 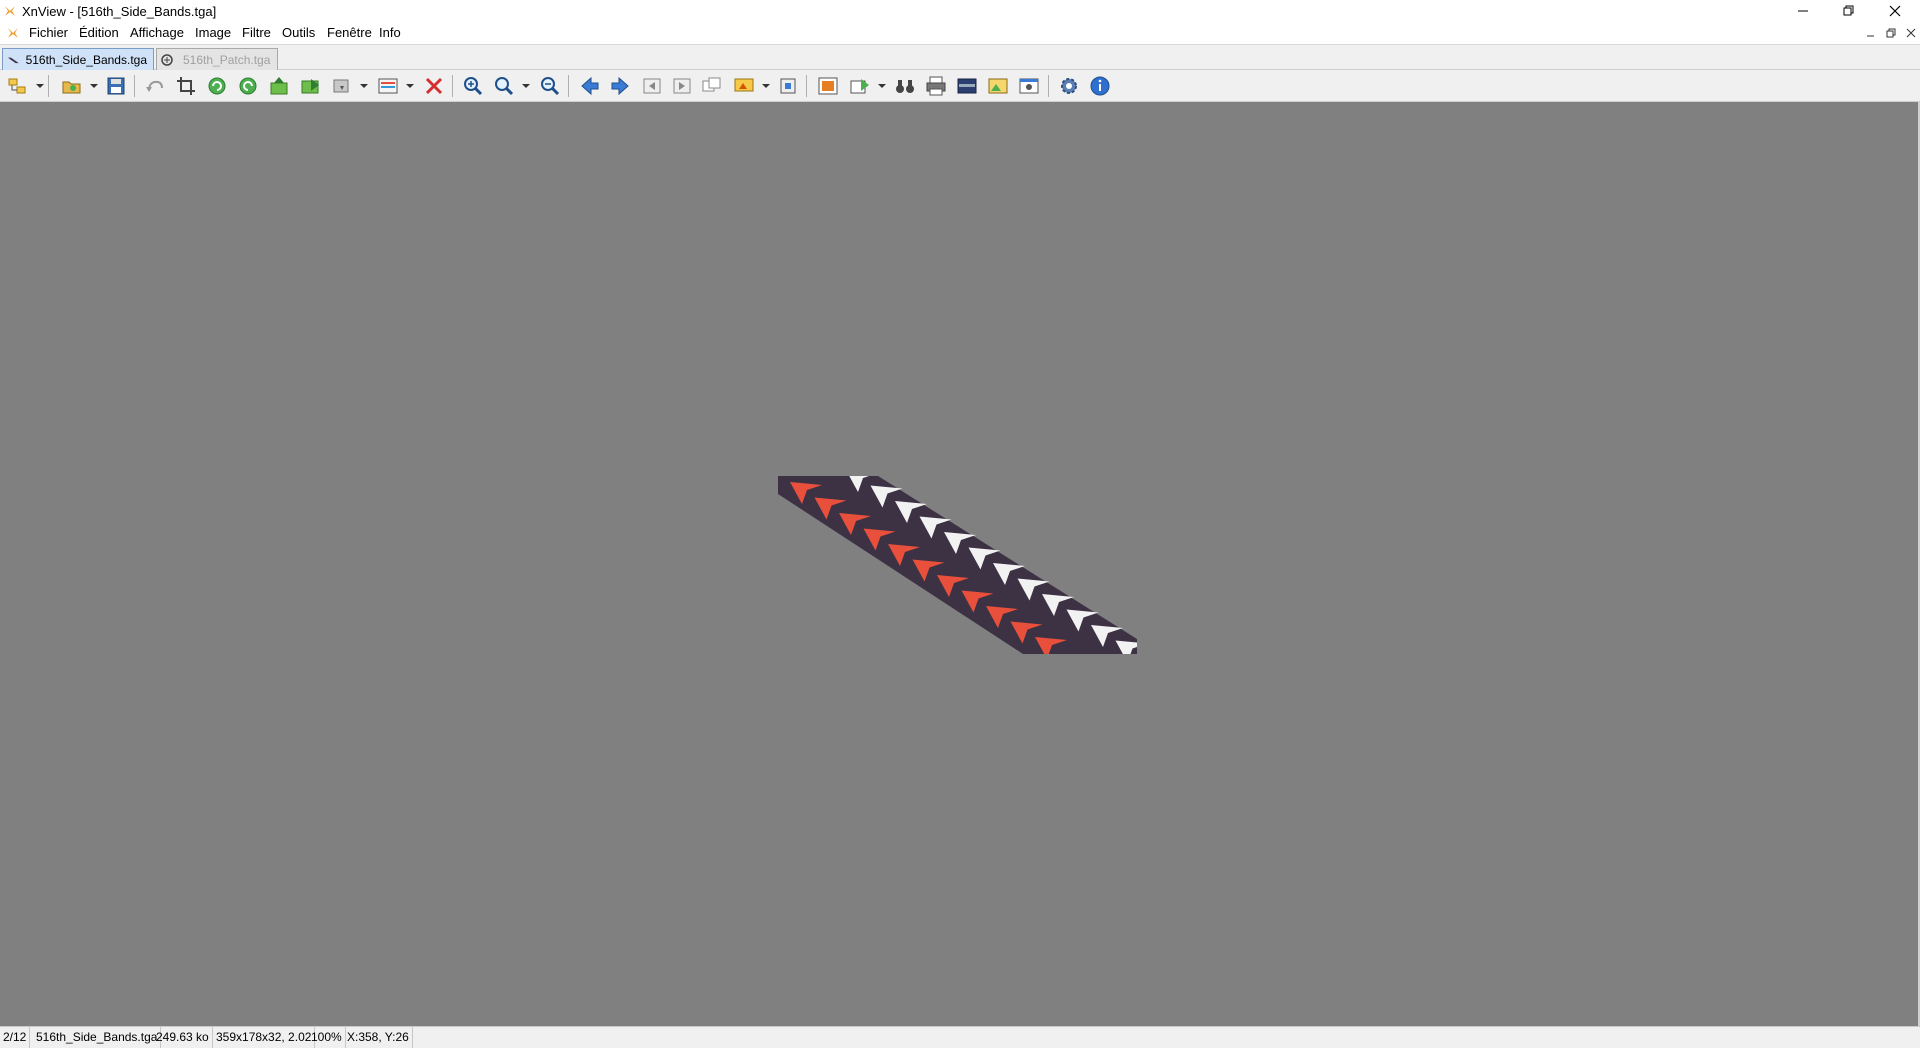 What do you see at coordinates (682, 86) in the screenshot?
I see `last-button` at bounding box center [682, 86].